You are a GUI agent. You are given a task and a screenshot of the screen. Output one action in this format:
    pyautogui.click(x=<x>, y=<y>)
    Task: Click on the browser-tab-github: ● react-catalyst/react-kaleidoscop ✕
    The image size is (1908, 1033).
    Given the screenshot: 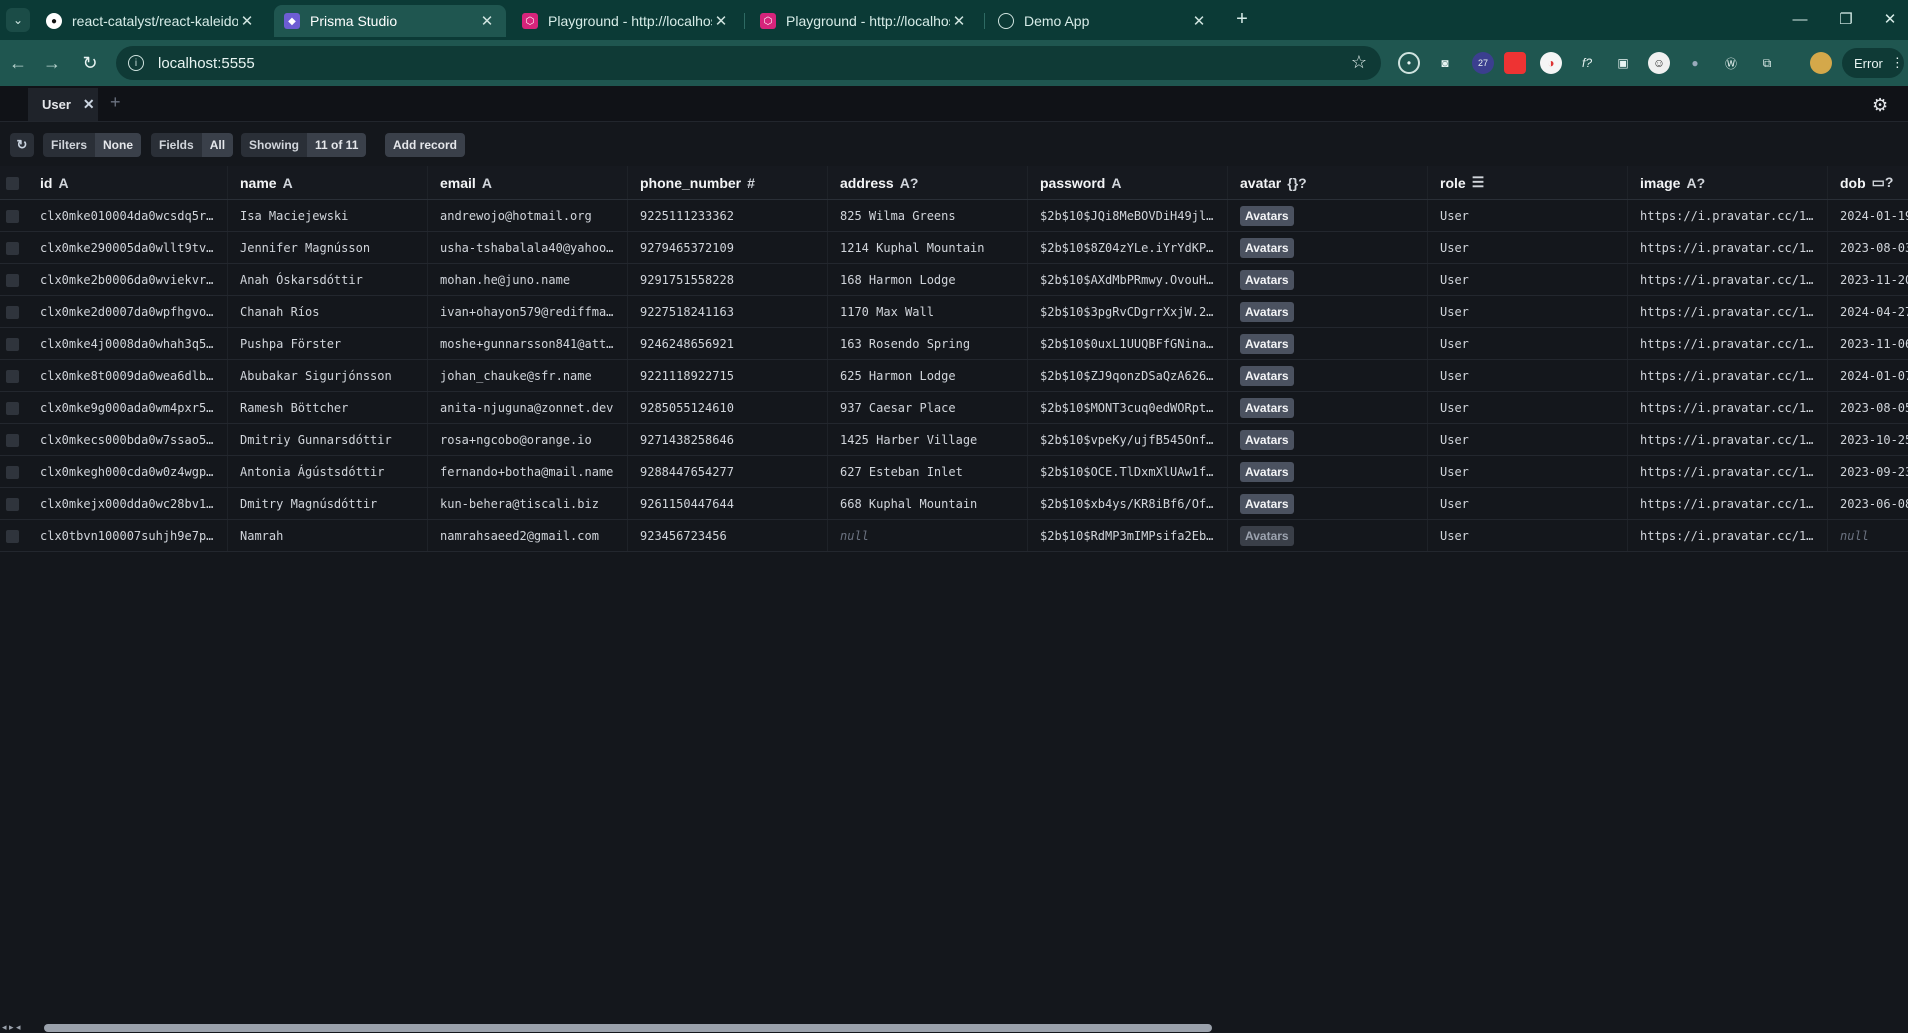 What is the action you would take?
    pyautogui.click(x=151, y=21)
    